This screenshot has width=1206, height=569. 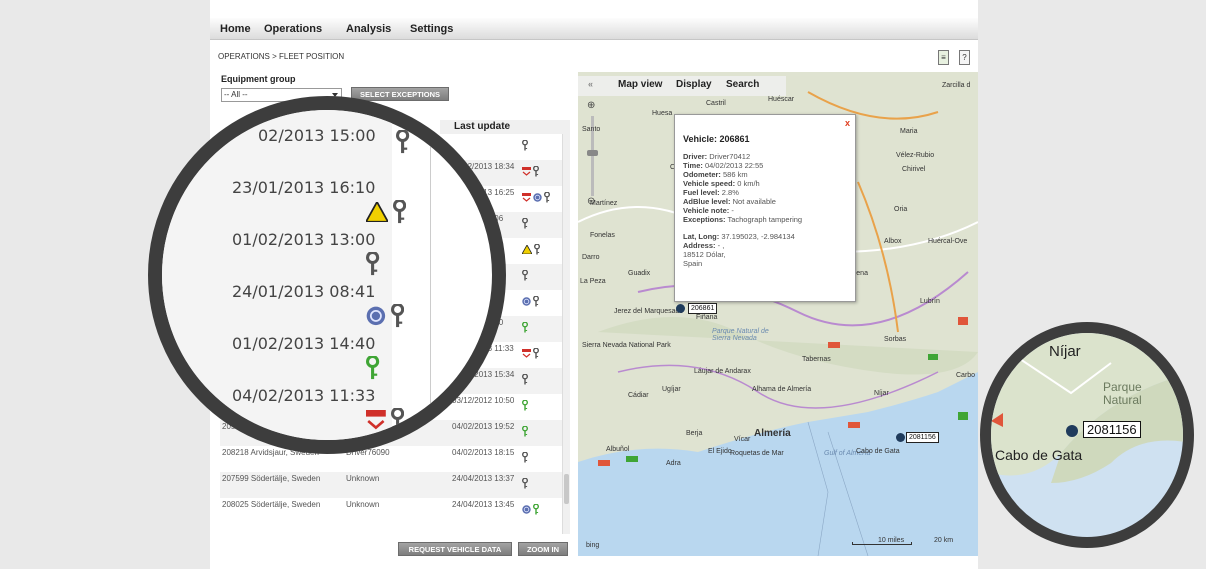 I want to click on help-icon: ?, so click(x=964, y=57).